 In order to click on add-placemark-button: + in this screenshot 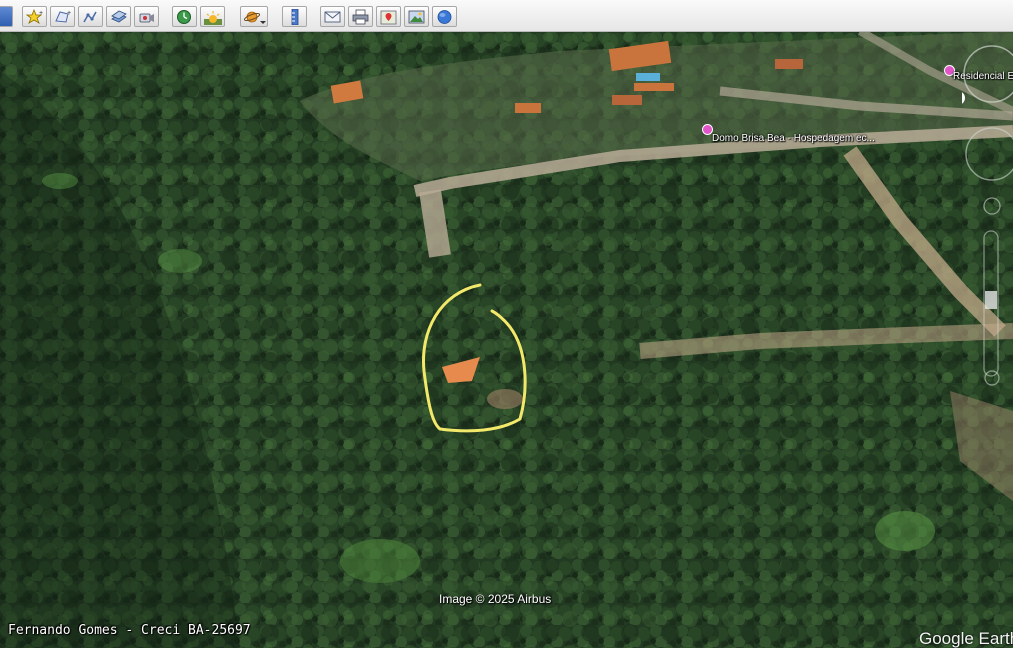, I will do `click(34, 16)`.